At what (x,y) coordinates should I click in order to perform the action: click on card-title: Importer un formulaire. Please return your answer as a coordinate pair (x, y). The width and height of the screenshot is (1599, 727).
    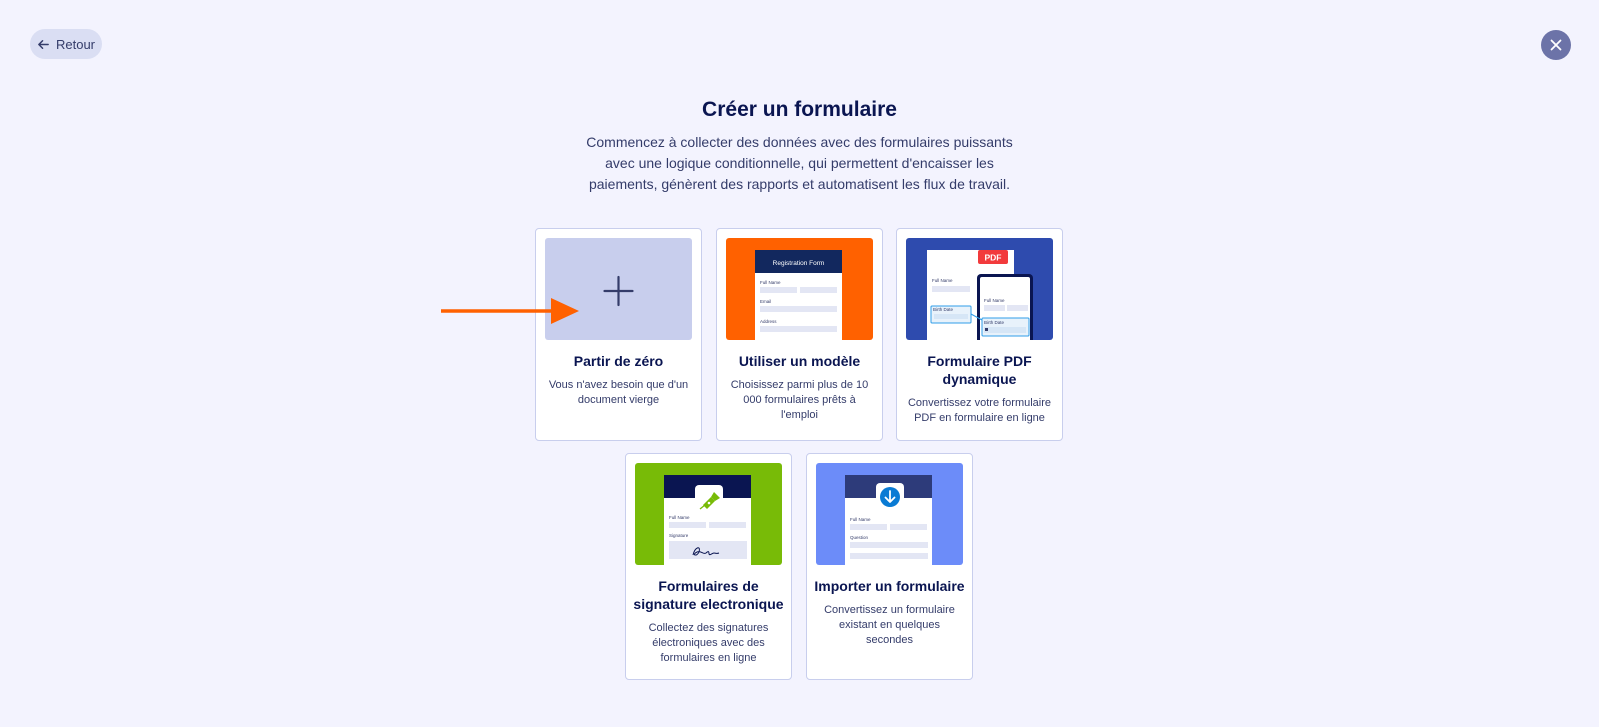
    Looking at the image, I should click on (889, 586).